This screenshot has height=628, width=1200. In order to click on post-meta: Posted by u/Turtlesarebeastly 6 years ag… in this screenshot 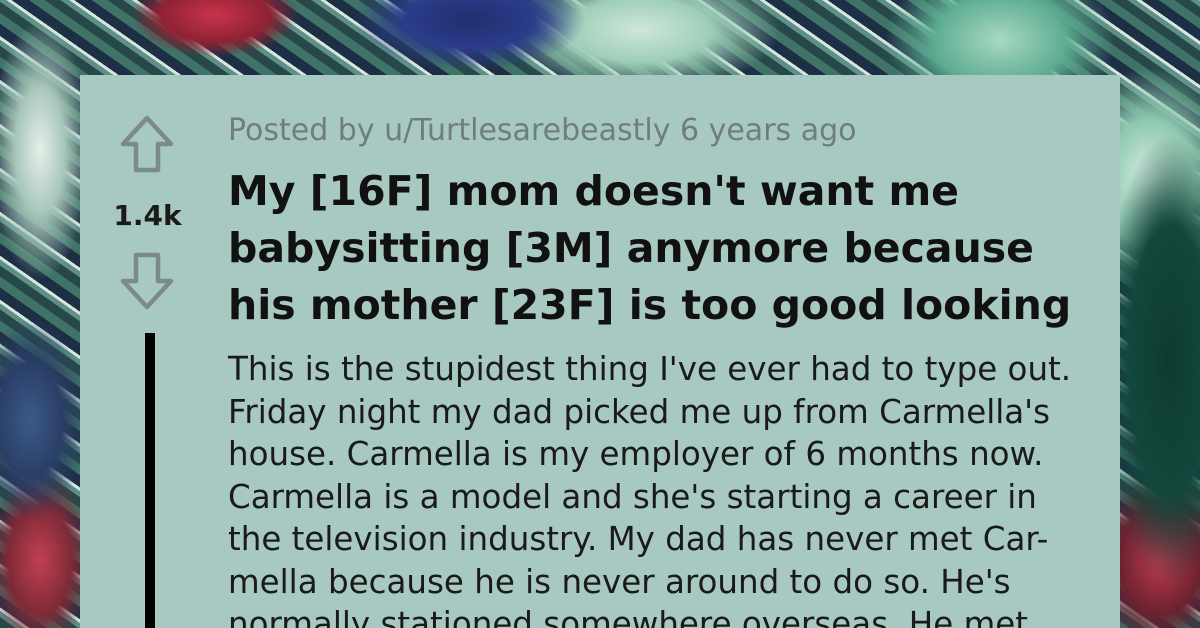, I will do `click(542, 130)`.